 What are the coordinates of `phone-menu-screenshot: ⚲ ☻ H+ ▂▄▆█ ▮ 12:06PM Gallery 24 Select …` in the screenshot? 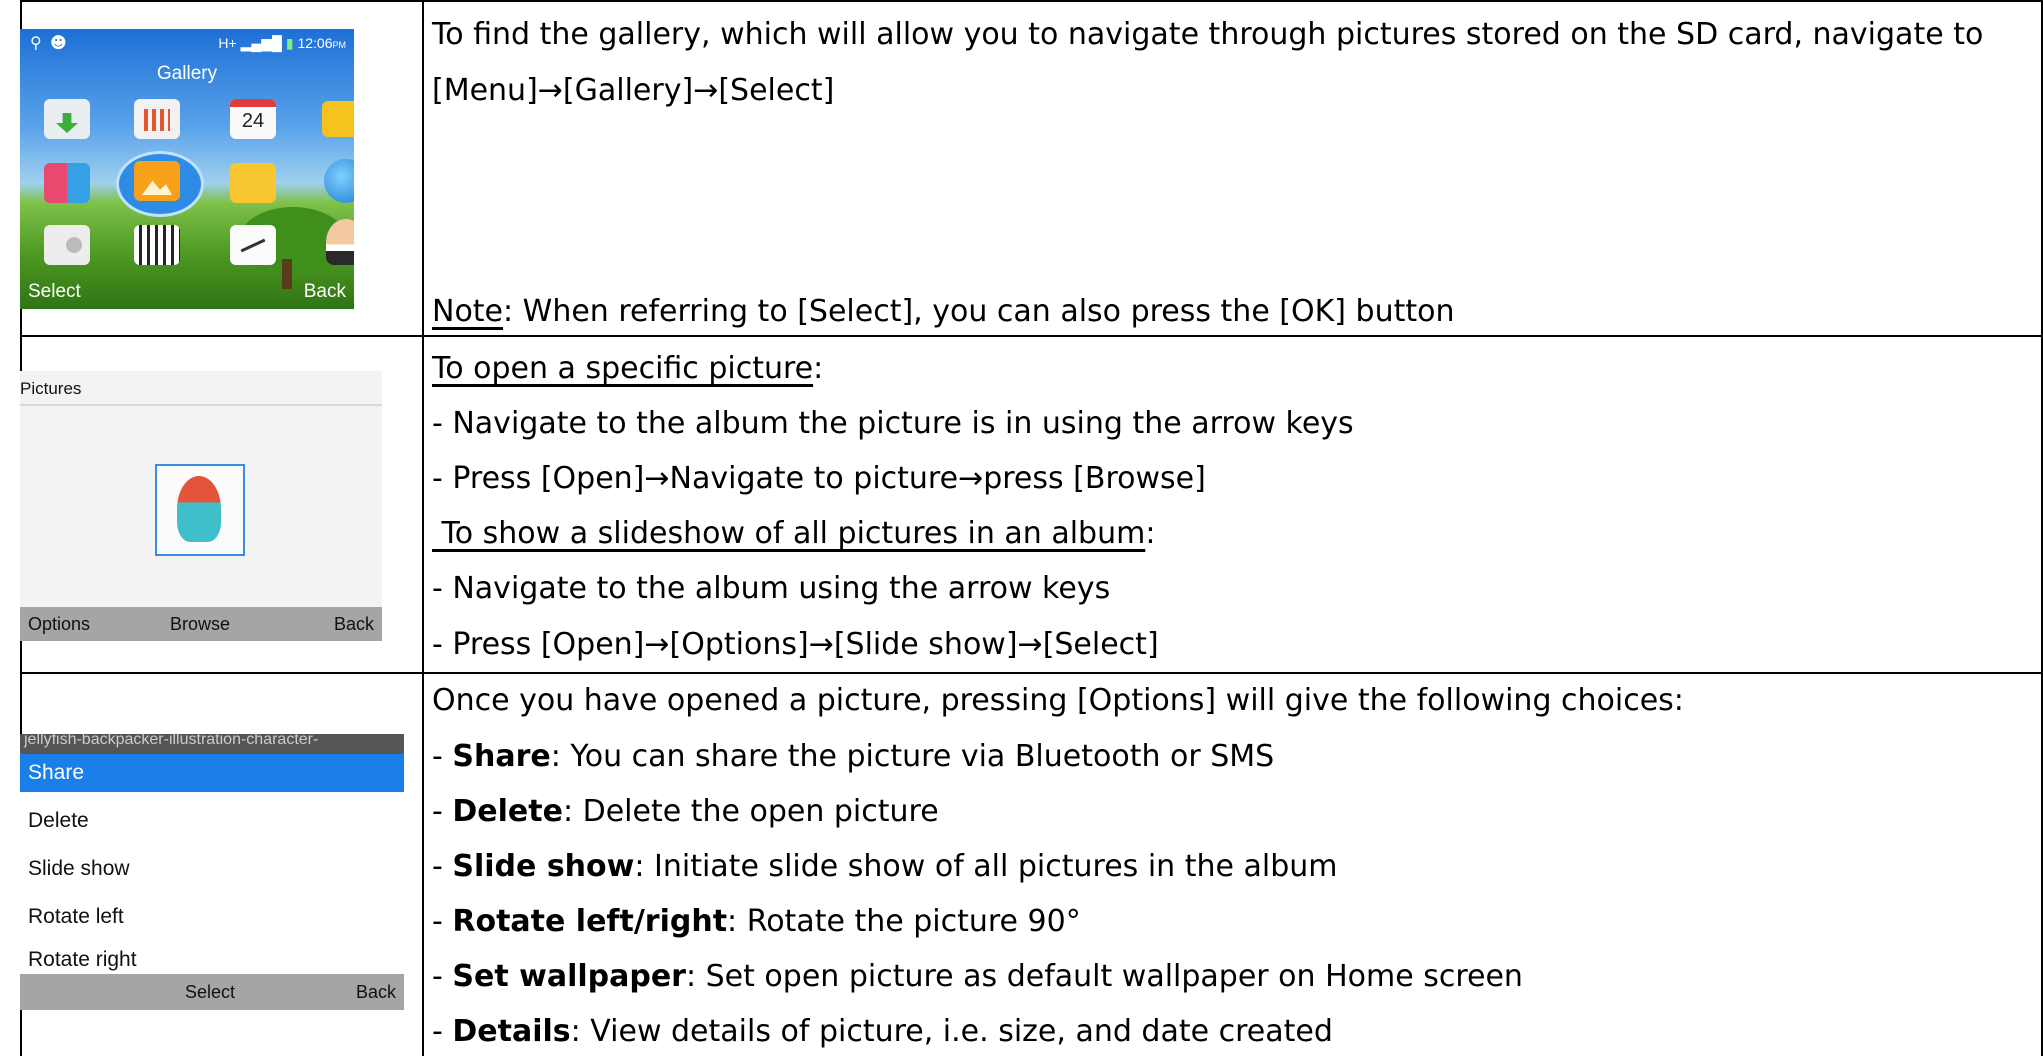 It's located at (187, 169).